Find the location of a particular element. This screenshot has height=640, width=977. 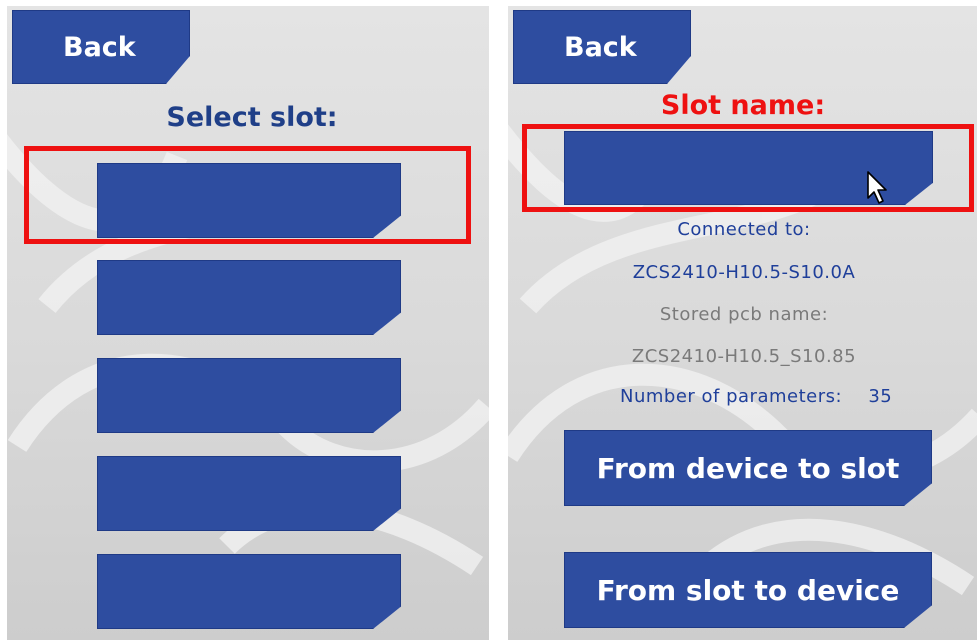

stored-pcb-value: ZCS2410-H10.5_S10.85 is located at coordinates (744, 356).